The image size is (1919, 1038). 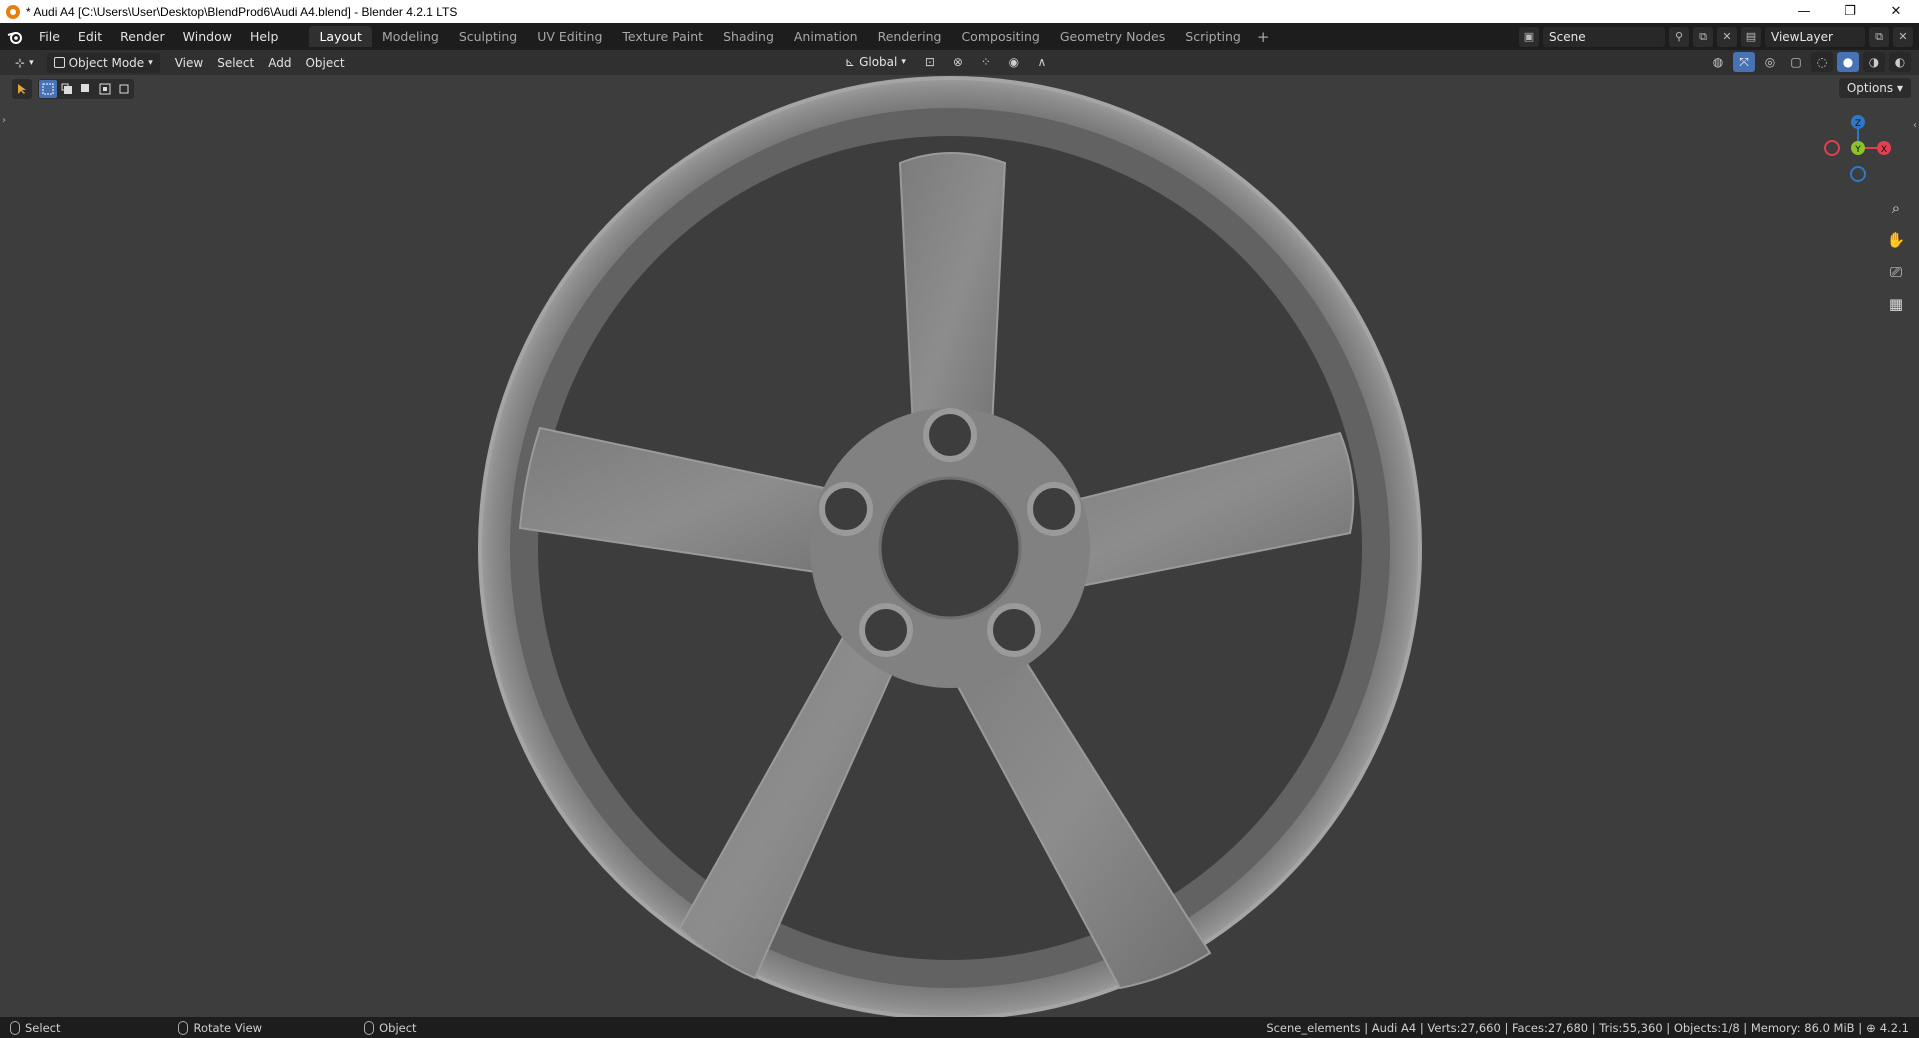 What do you see at coordinates (1848, 62) in the screenshot?
I see `shading-solid-icon: ●` at bounding box center [1848, 62].